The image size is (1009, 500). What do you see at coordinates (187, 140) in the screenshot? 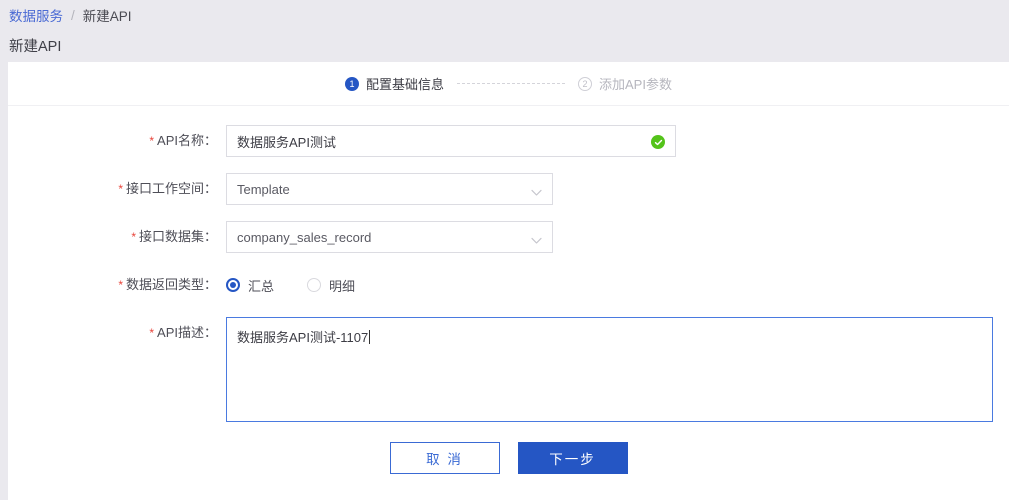
I see `api-name-label-text: API名称：` at bounding box center [187, 140].